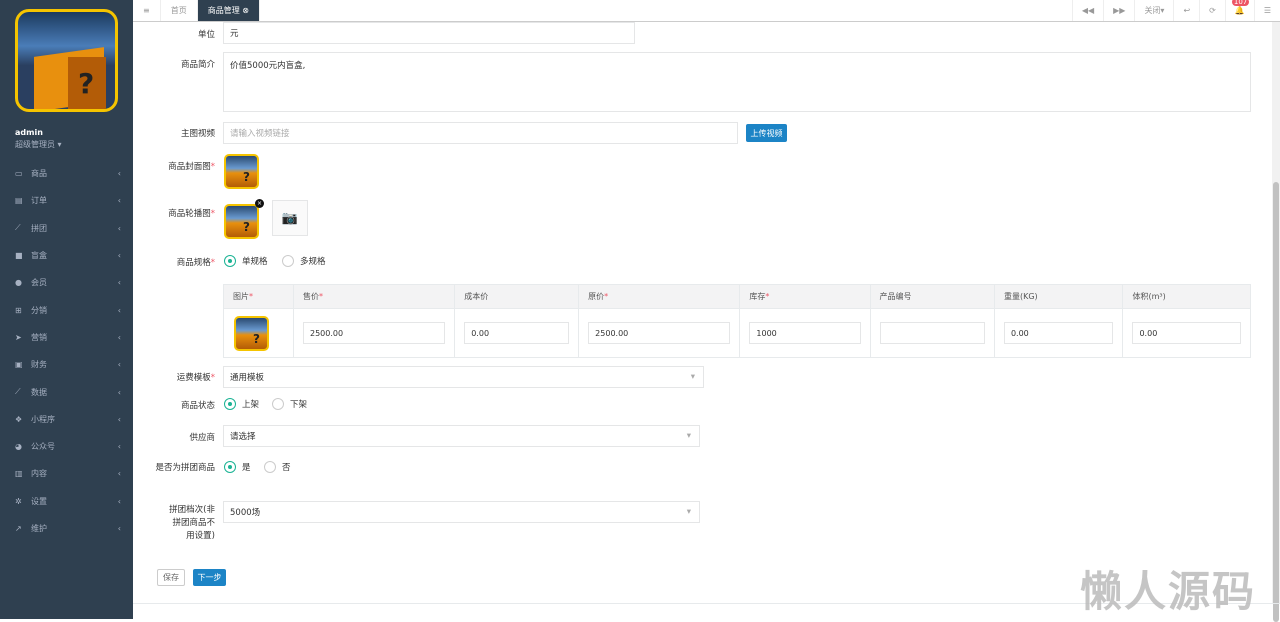 The height and width of the screenshot is (622, 1280). Describe the element at coordinates (1149, 296) in the screenshot. I see `header-text: 体积(m³)` at that location.